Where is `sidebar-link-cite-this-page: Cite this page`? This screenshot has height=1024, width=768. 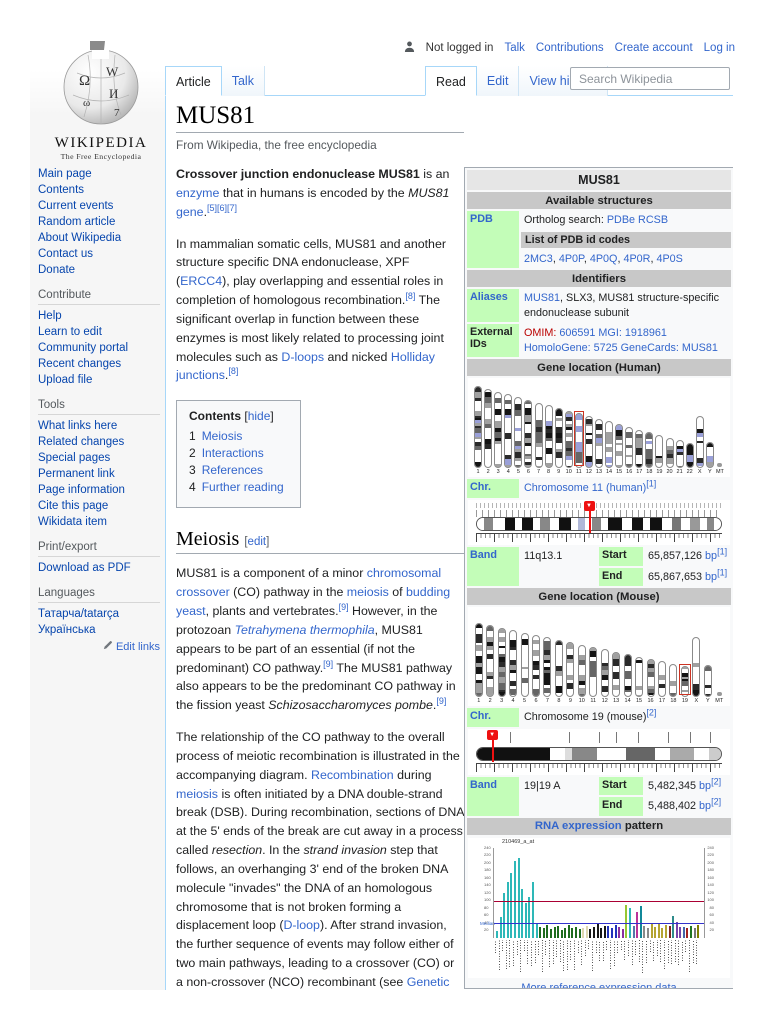
sidebar-link-cite-this-page: Cite this page is located at coordinates (73, 506).